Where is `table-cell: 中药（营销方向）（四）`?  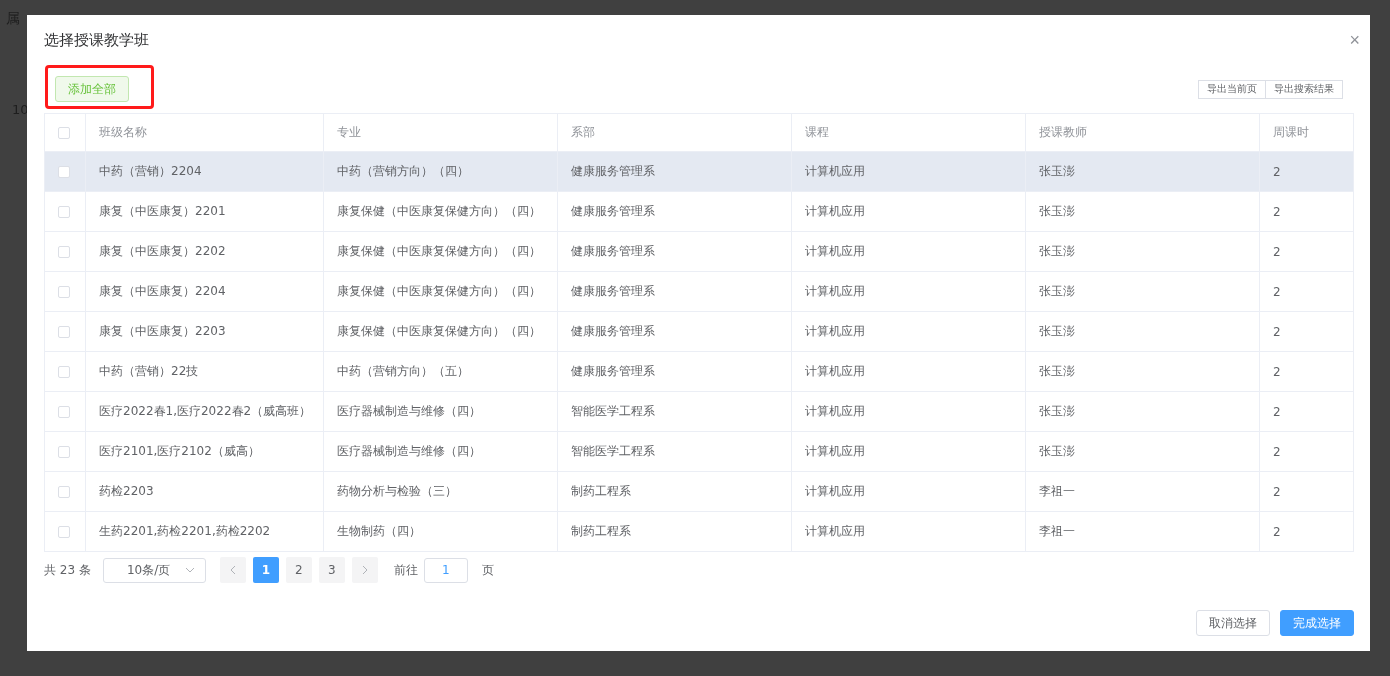 table-cell: 中药（营销方向）（四） is located at coordinates (440, 171).